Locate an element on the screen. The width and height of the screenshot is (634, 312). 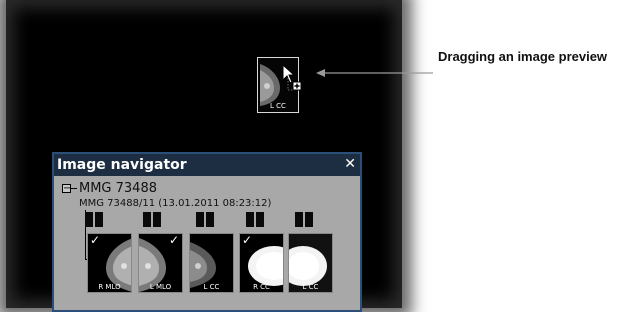
image-thumbnail: ✓ L MLO is located at coordinates (160, 263).